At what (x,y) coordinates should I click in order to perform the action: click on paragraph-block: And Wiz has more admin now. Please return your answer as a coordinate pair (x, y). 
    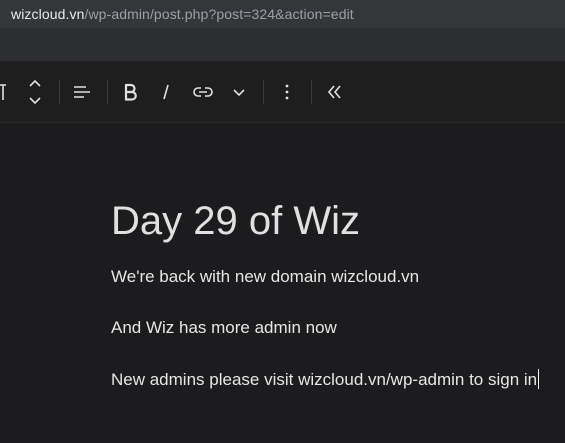
    Looking at the image, I should click on (224, 328).